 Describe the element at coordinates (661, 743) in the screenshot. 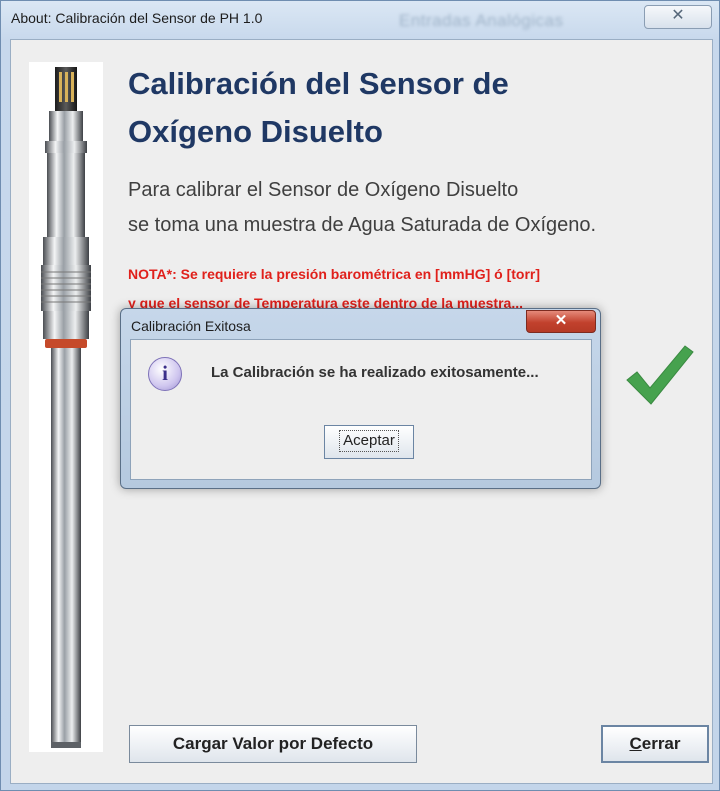

I see `close-button-label: errar` at that location.